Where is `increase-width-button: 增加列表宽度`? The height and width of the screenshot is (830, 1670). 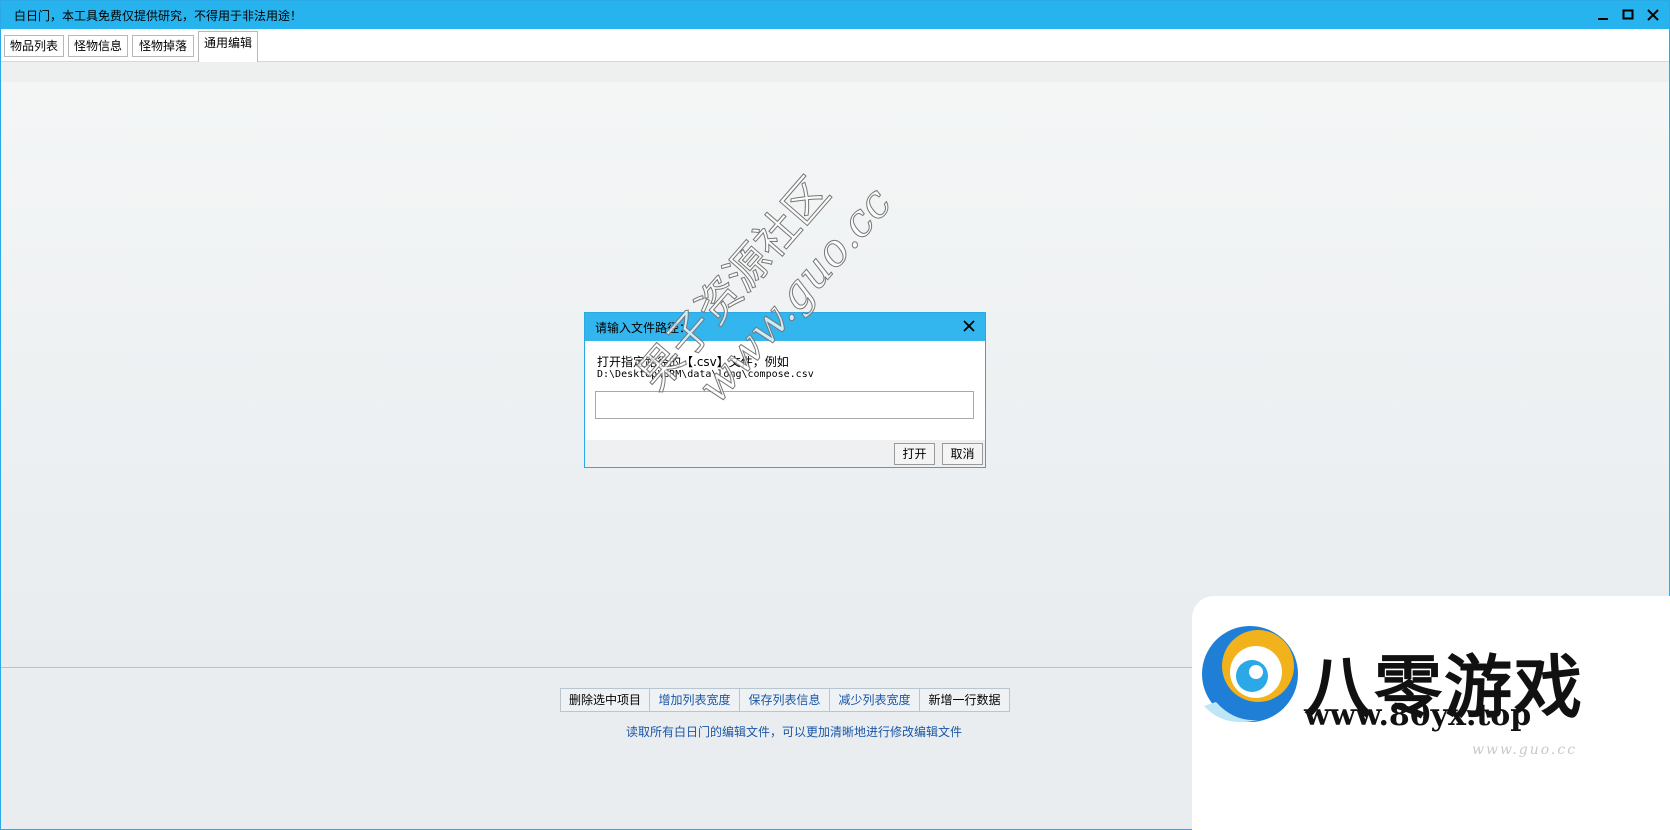
increase-width-button: 增加列表宽度 is located at coordinates (694, 700).